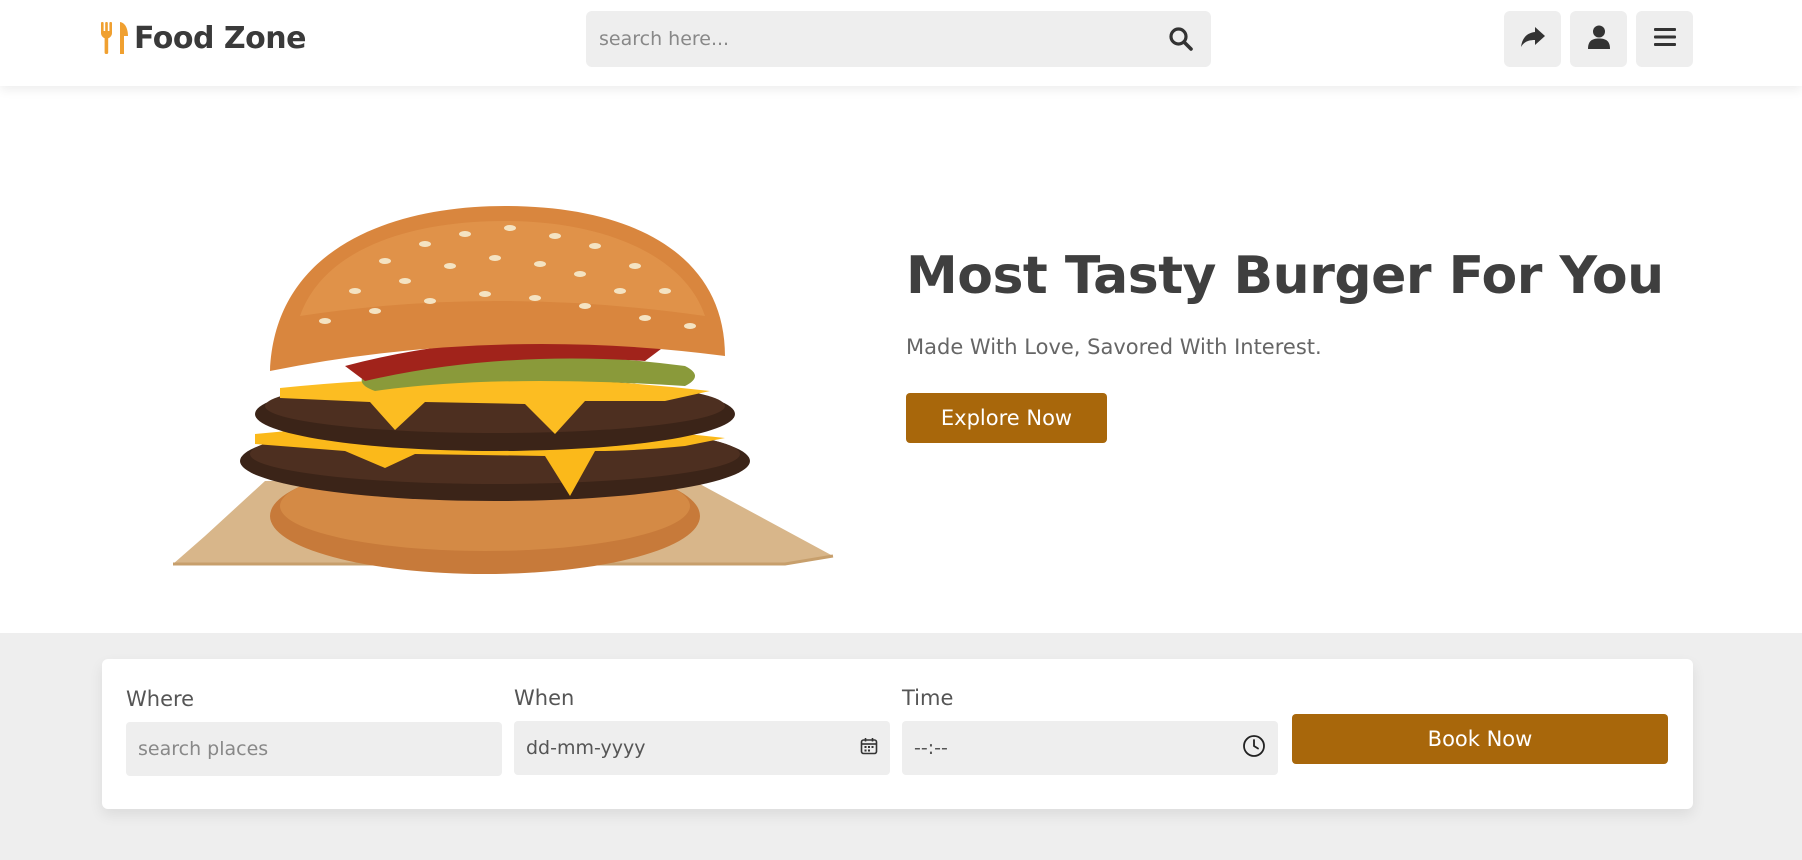  Describe the element at coordinates (1114, 347) in the screenshot. I see `hero-subtitle: Made With Love, Savored With Interest.` at that location.